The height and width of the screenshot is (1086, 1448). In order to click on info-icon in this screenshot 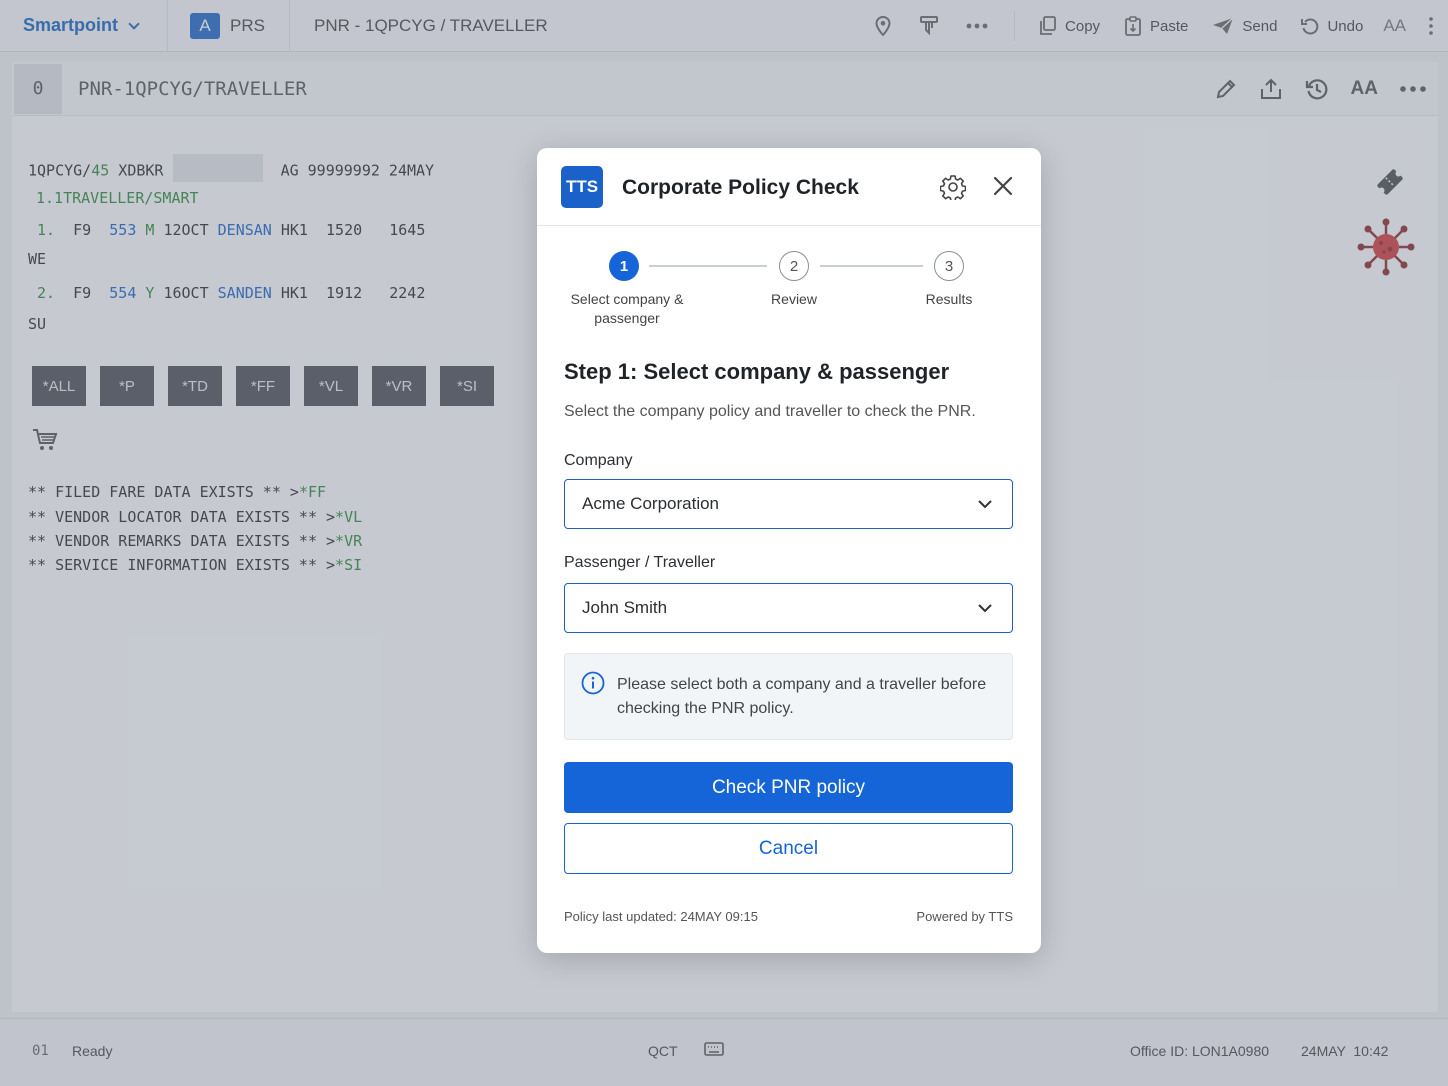, I will do `click(593, 683)`.